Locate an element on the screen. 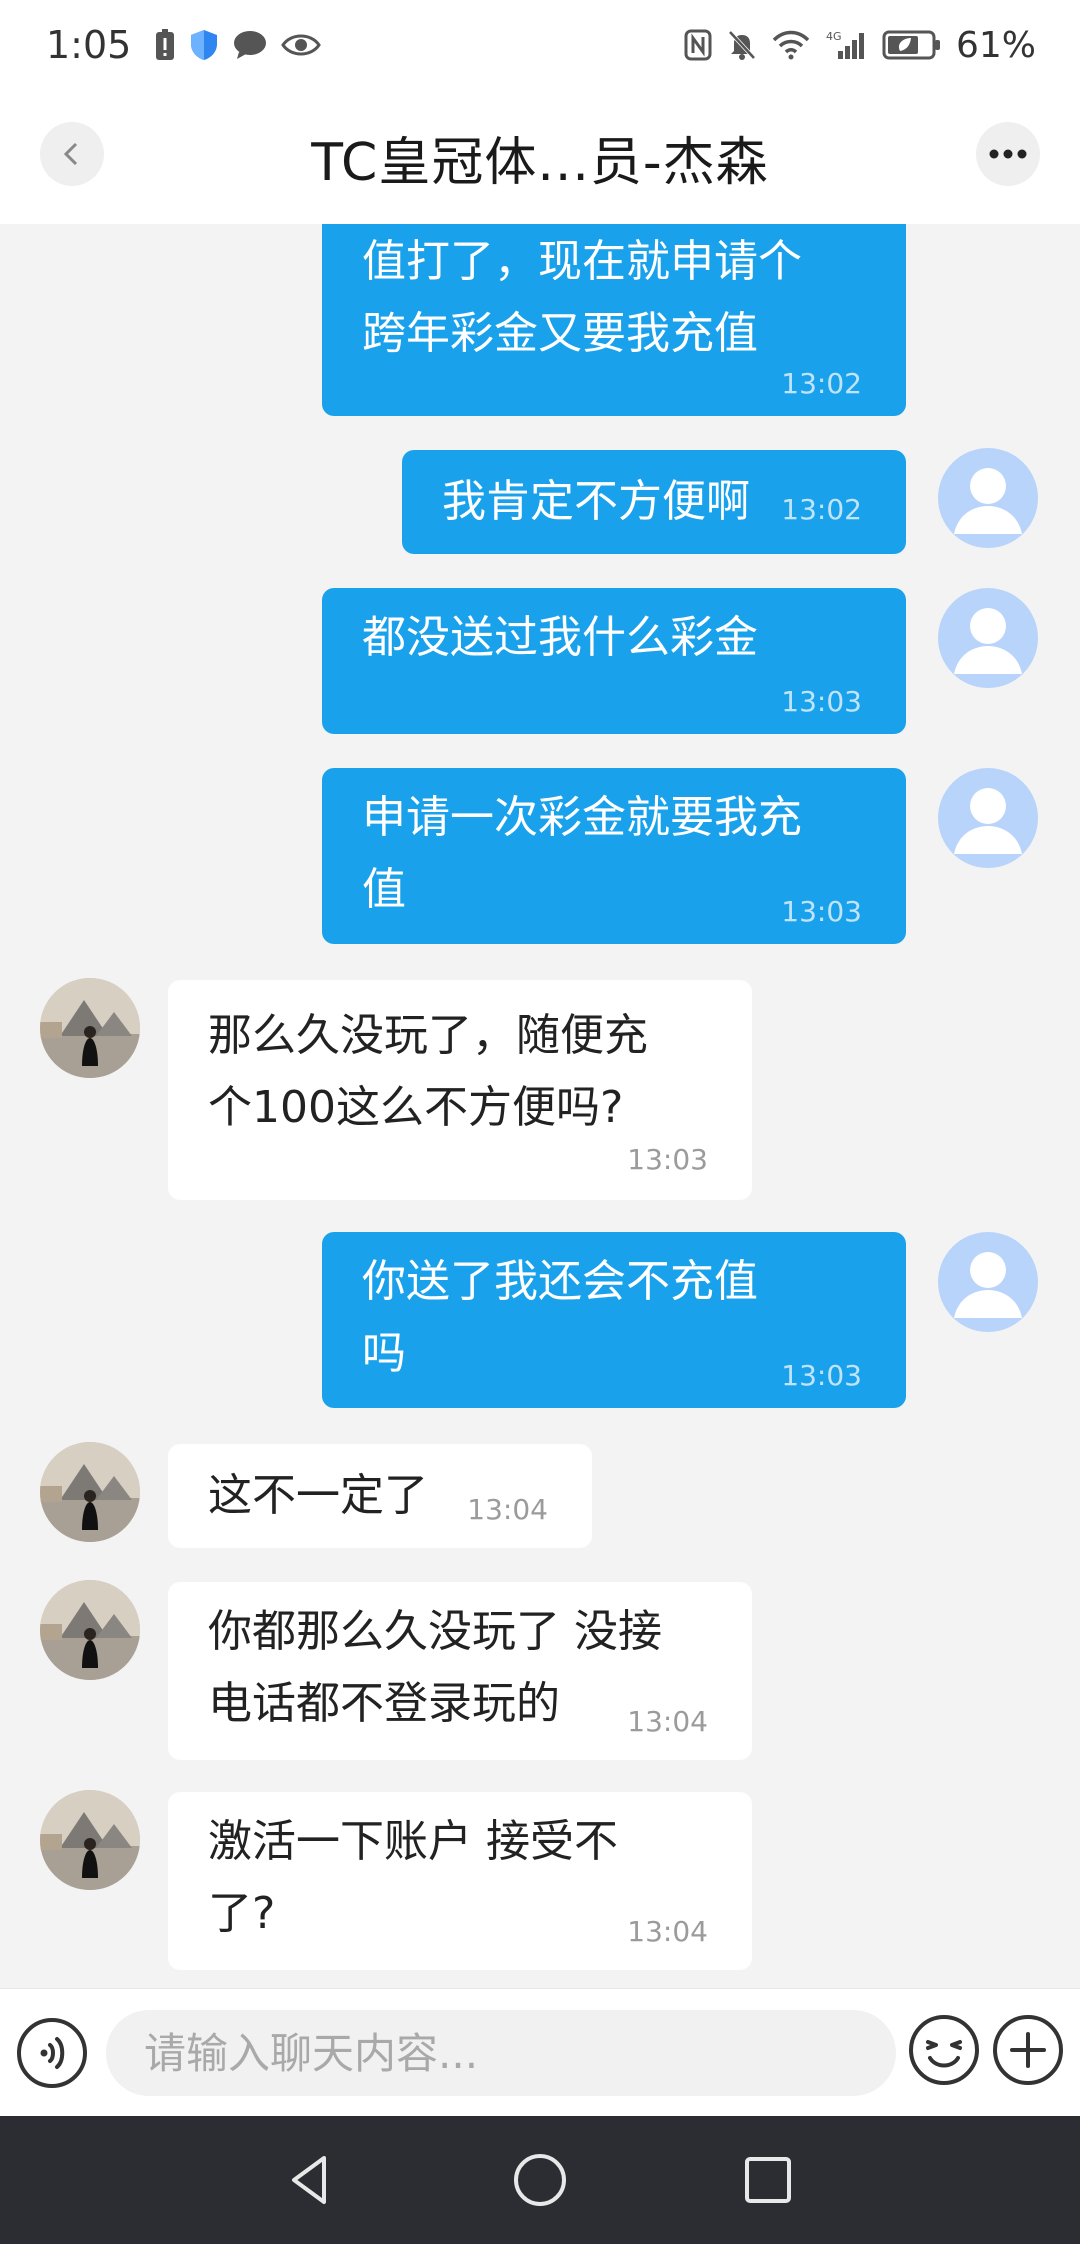  voice-button is located at coordinates (52, 2053).